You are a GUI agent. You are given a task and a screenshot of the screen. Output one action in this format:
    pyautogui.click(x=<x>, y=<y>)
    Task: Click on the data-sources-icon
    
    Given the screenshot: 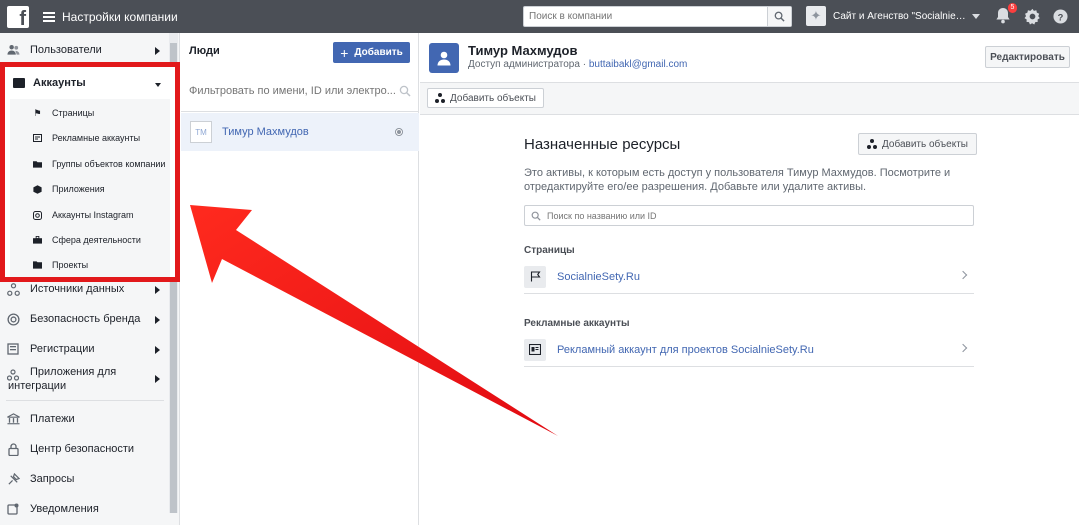 What is the action you would take?
    pyautogui.click(x=13, y=289)
    